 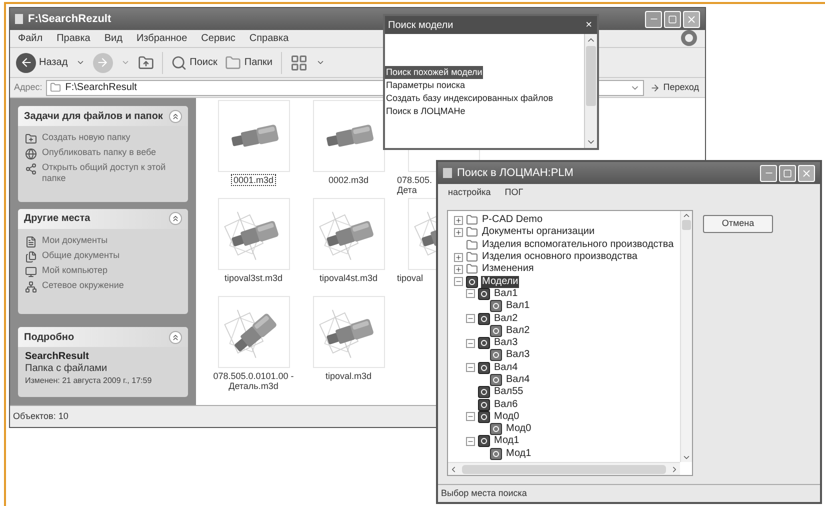 What do you see at coordinates (514, 193) in the screenshot?
I see `menu-item: ПОГ` at bounding box center [514, 193].